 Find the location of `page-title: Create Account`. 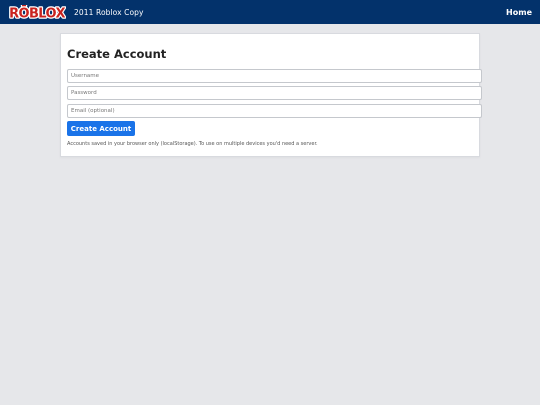

page-title: Create Account is located at coordinates (117, 54).